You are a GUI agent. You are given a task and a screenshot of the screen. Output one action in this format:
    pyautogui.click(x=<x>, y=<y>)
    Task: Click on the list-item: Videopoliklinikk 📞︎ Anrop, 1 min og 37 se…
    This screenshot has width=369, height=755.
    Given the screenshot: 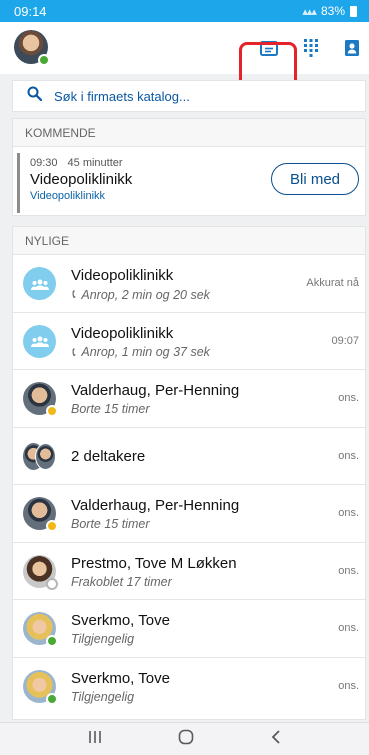 What is the action you would take?
    pyautogui.click(x=189, y=341)
    